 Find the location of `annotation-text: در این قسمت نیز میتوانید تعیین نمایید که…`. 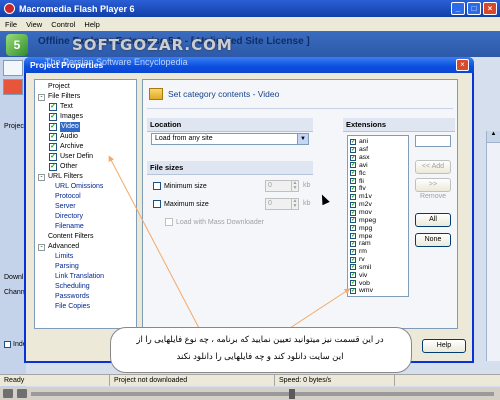

annotation-text: در این قسمت نیز میتوانید تعیین نمایید که… is located at coordinates (260, 348).